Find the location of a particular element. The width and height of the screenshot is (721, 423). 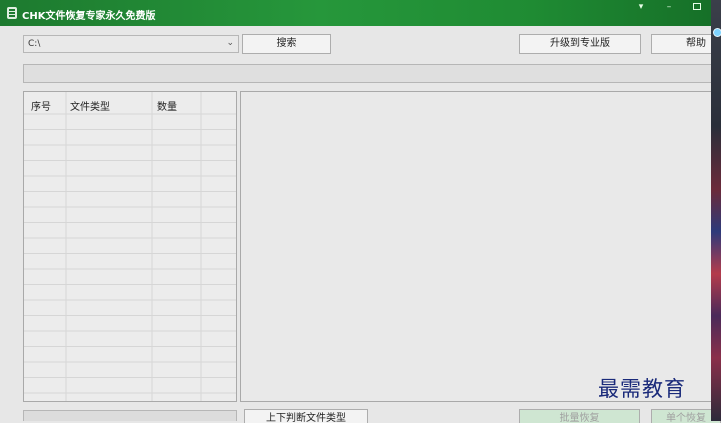

title-bar: CHK文件恢复专家永久免费版 ▾ – is located at coordinates (355, 13).